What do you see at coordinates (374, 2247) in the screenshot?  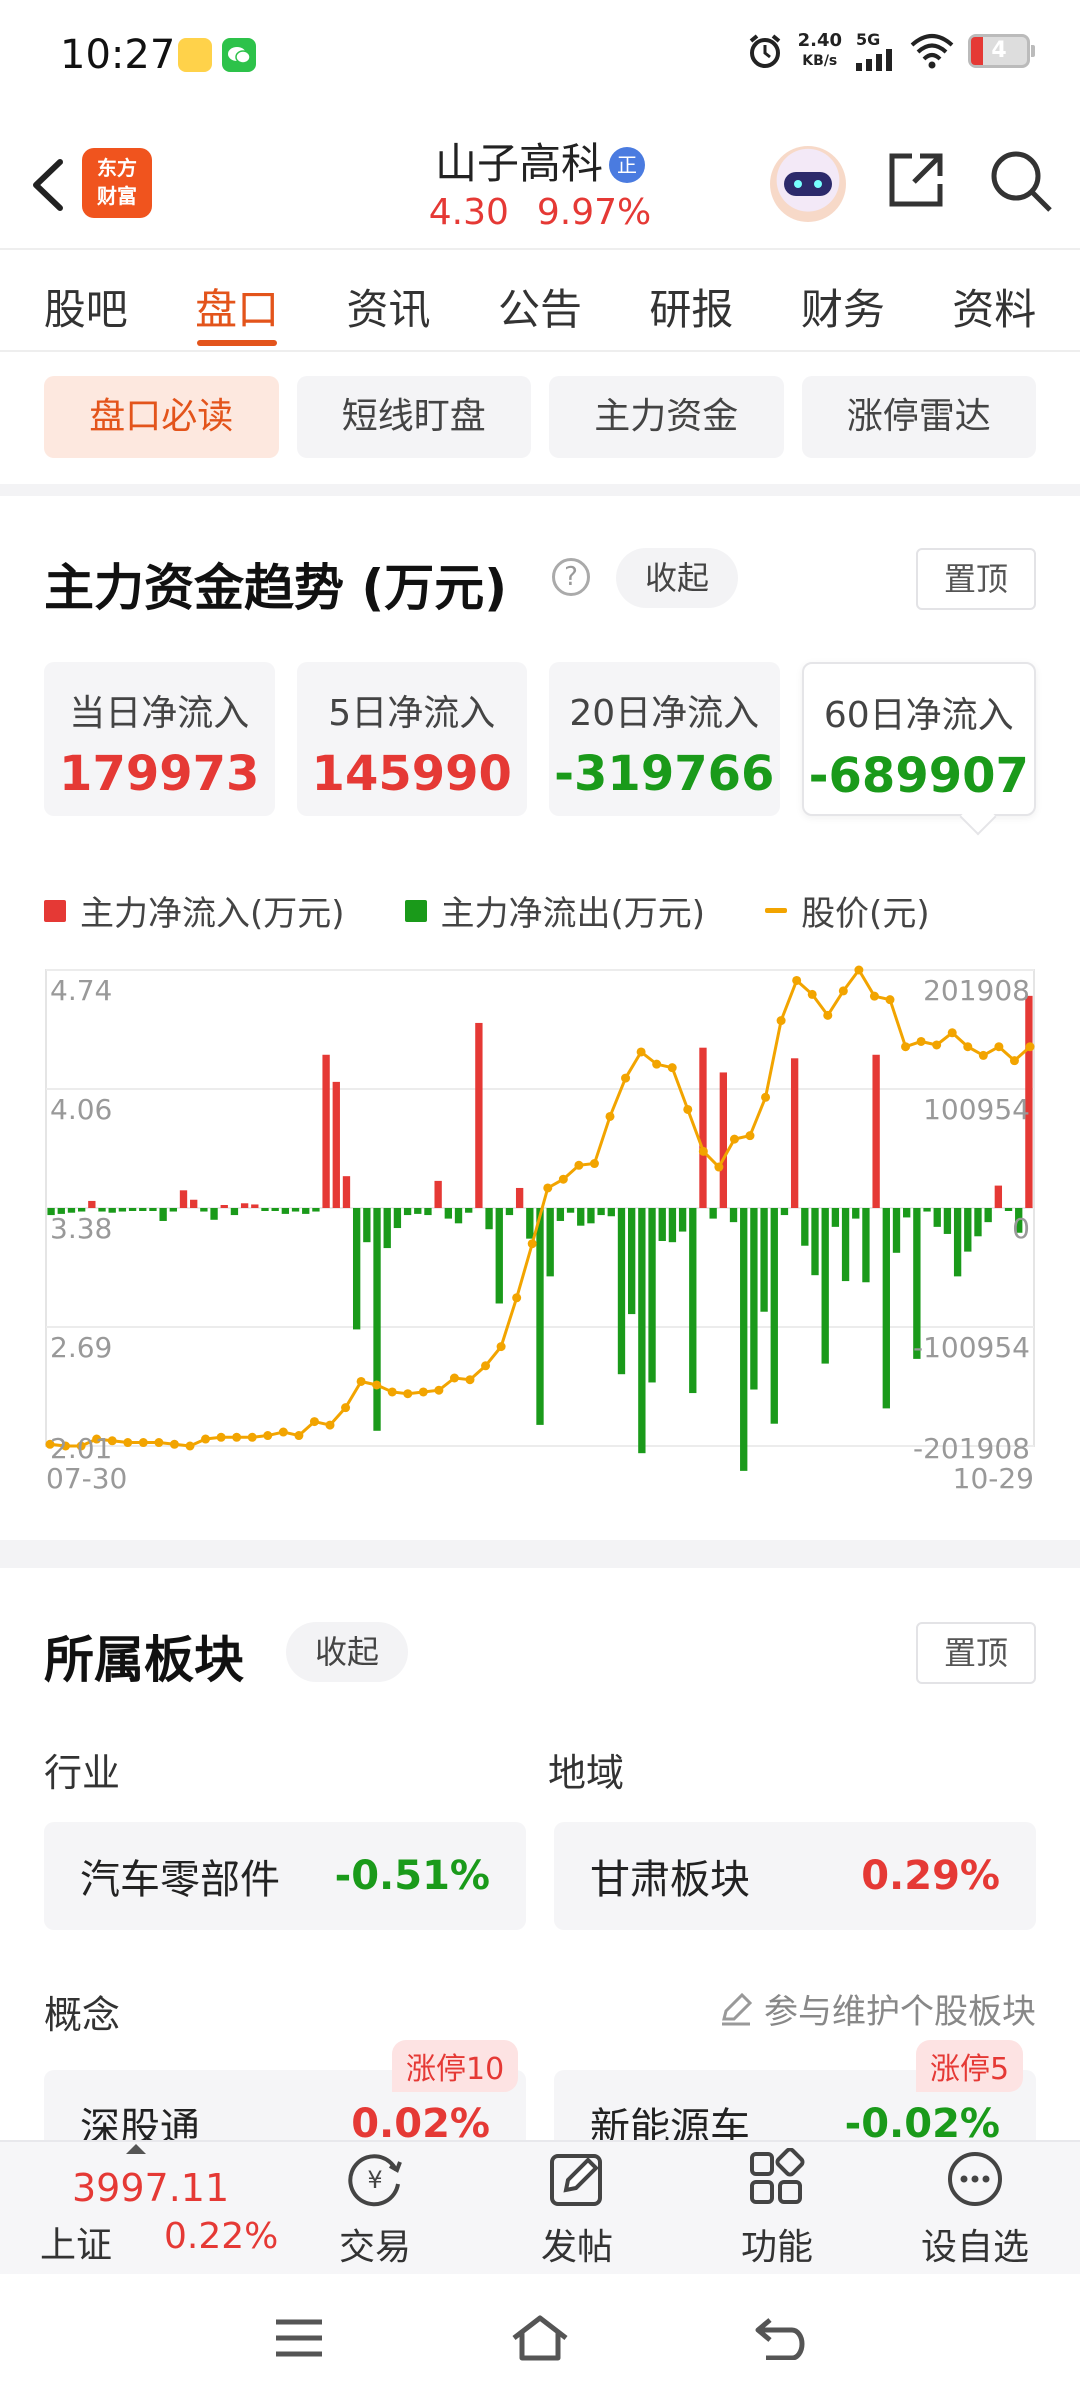 I see `trade-label: 交易` at bounding box center [374, 2247].